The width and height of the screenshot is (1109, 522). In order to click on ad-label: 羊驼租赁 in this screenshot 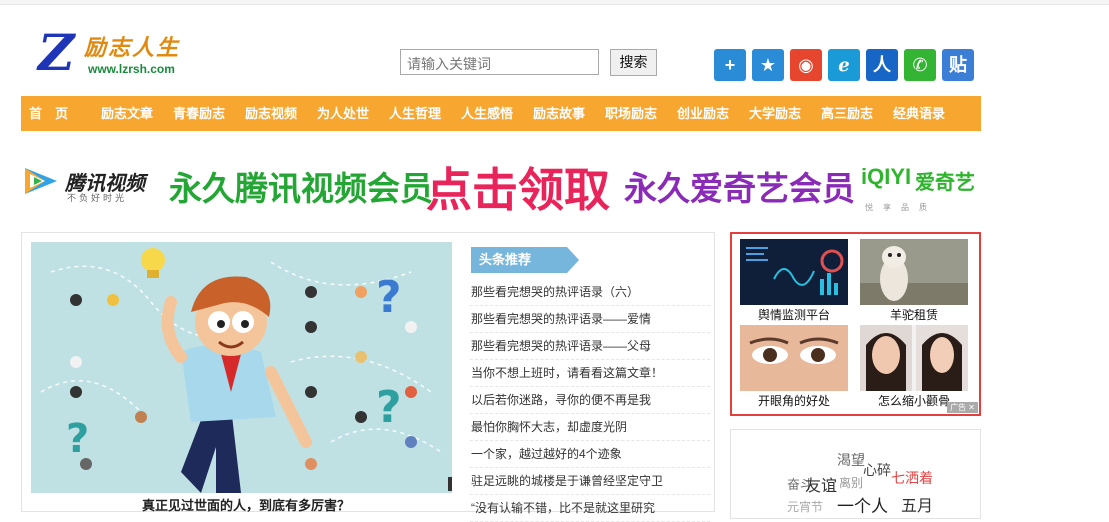, I will do `click(913, 315)`.